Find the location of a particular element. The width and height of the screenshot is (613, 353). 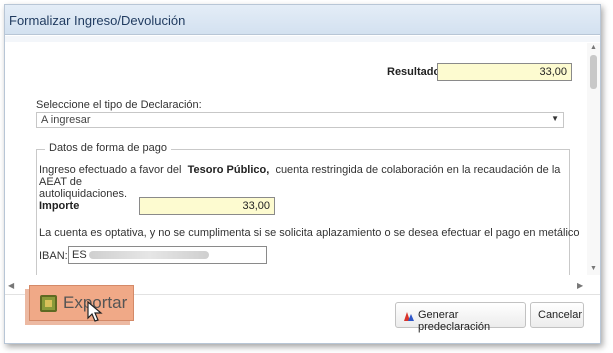

mouse-pointer-icon is located at coordinates (95, 311).